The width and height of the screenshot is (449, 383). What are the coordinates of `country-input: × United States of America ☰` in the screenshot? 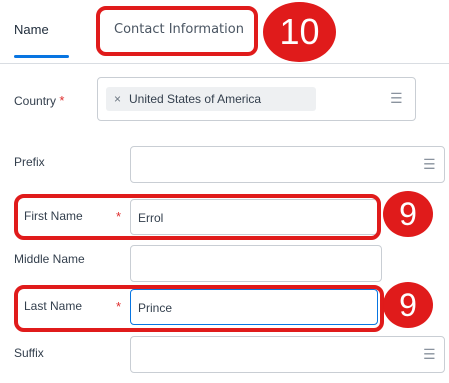 It's located at (256, 99).